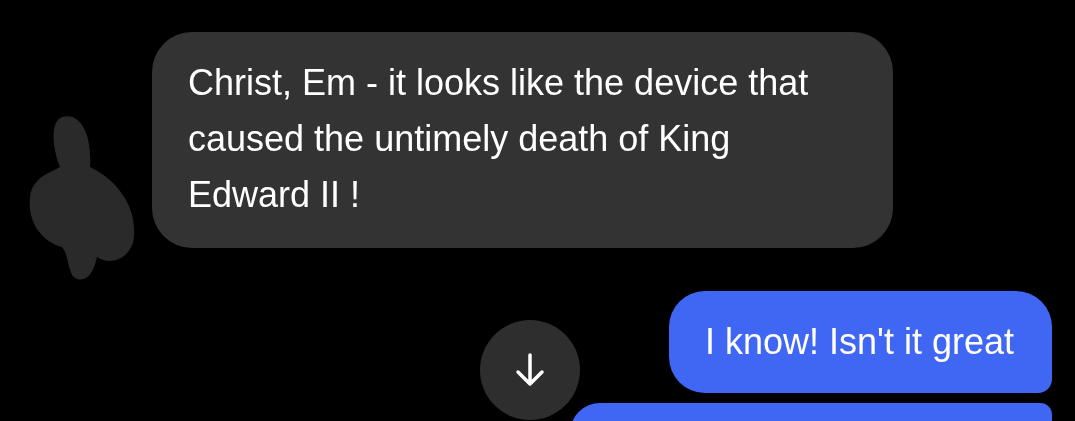 The image size is (1075, 421). Describe the element at coordinates (860, 342) in the screenshot. I see `message-bubble: I know! Isn't it great` at that location.